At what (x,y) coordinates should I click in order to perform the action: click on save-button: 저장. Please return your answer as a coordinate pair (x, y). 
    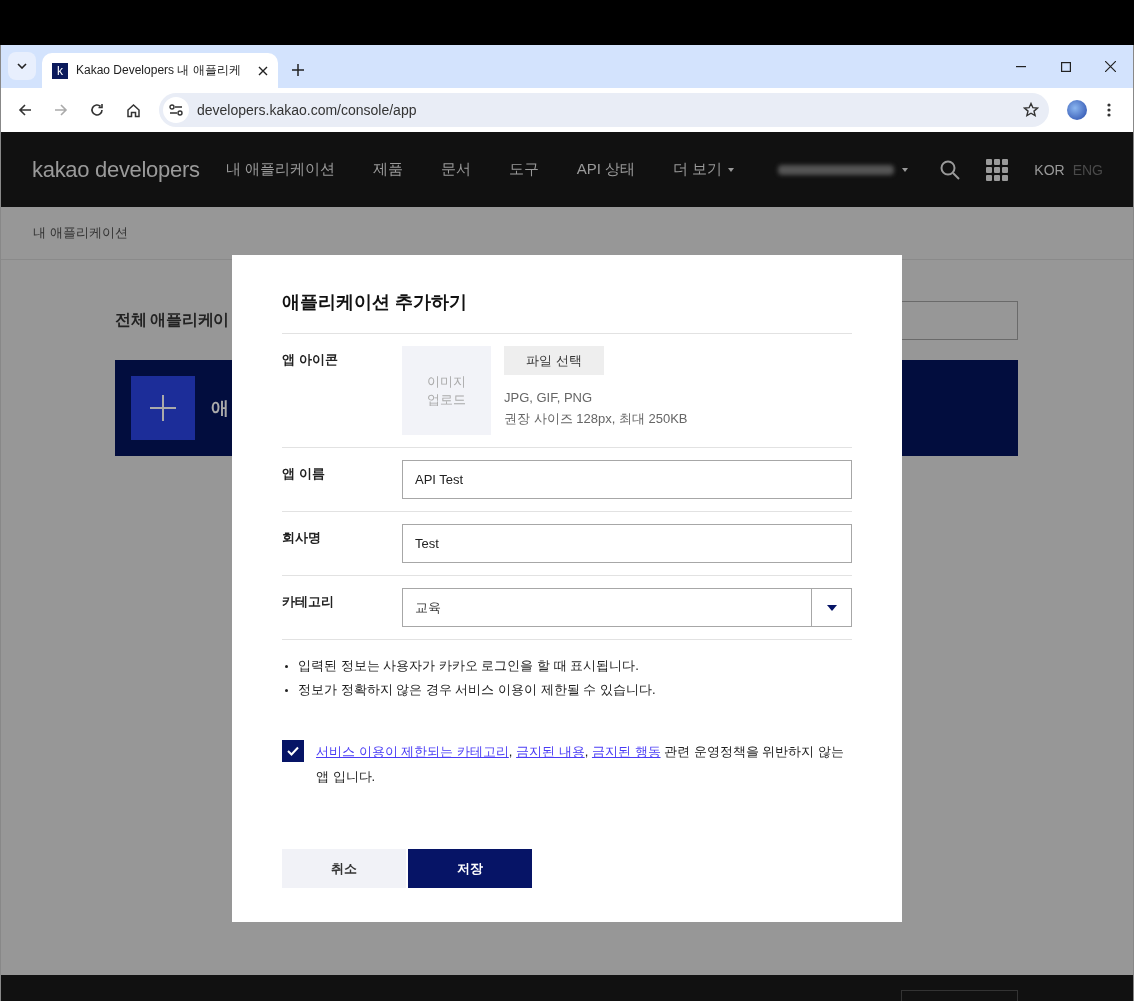
    Looking at the image, I should click on (470, 868).